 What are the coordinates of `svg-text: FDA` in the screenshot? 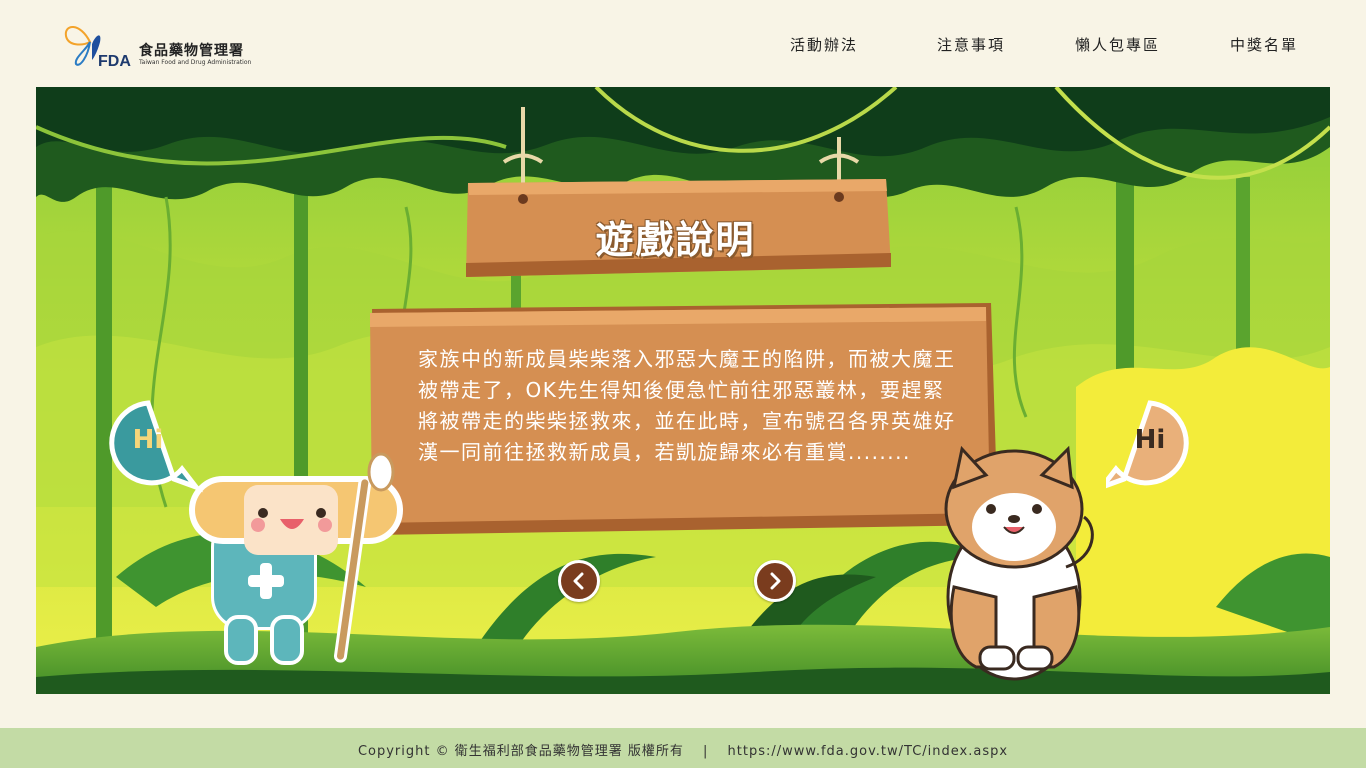 It's located at (114, 61).